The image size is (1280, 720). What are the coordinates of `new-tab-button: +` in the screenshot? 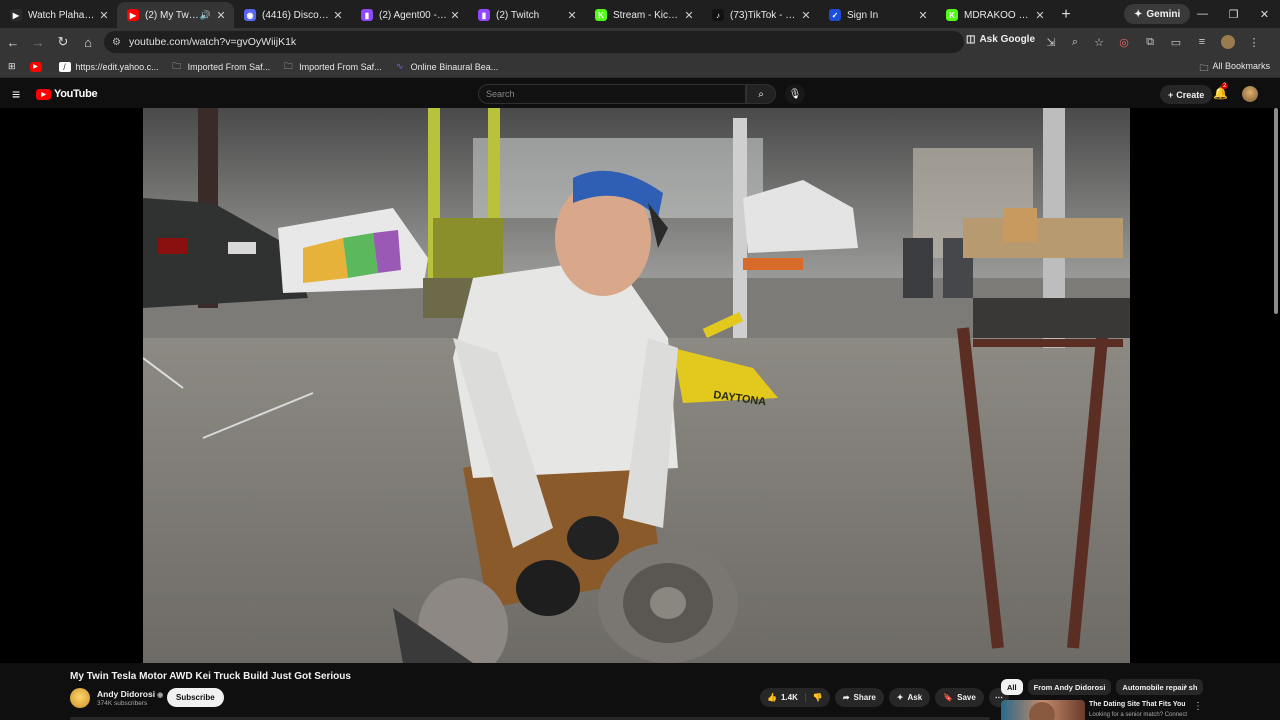 It's located at (1066, 15).